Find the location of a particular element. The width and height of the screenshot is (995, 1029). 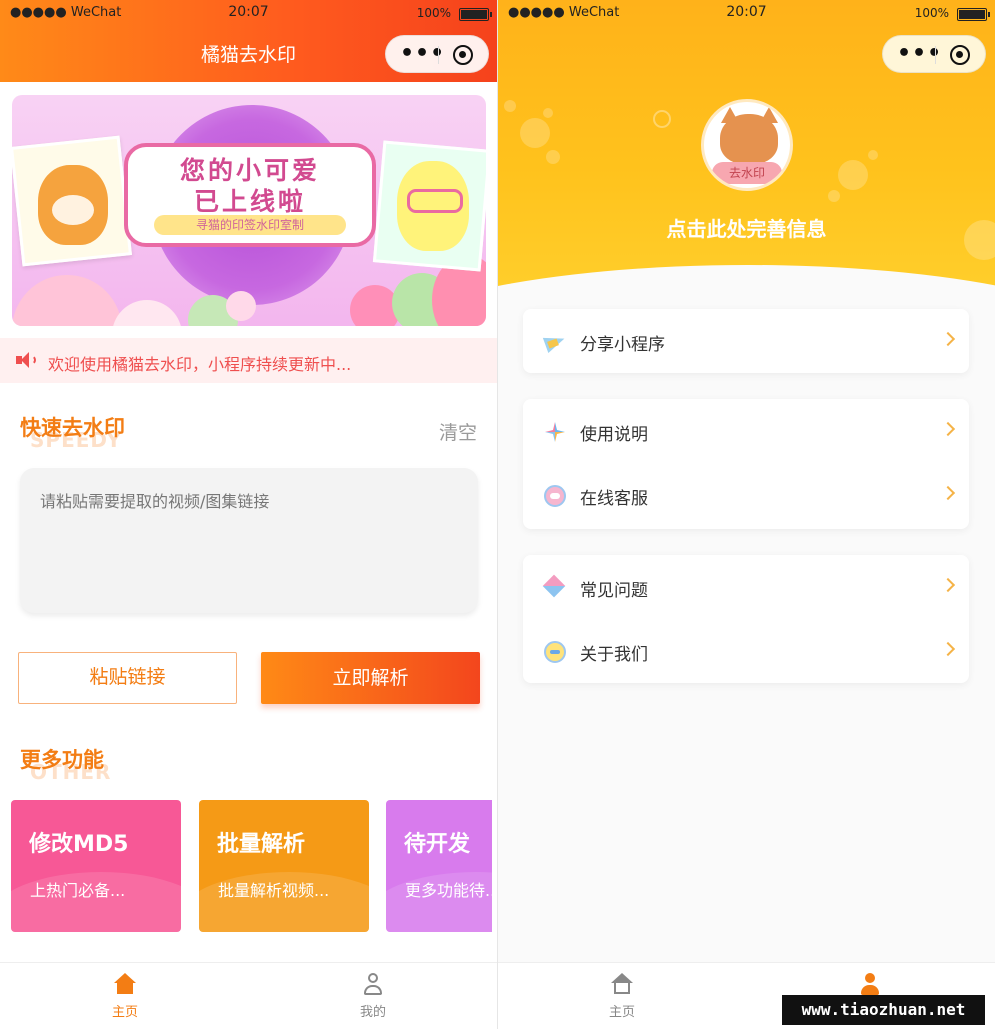

parse-now-button: 立即解析 is located at coordinates (370, 678).